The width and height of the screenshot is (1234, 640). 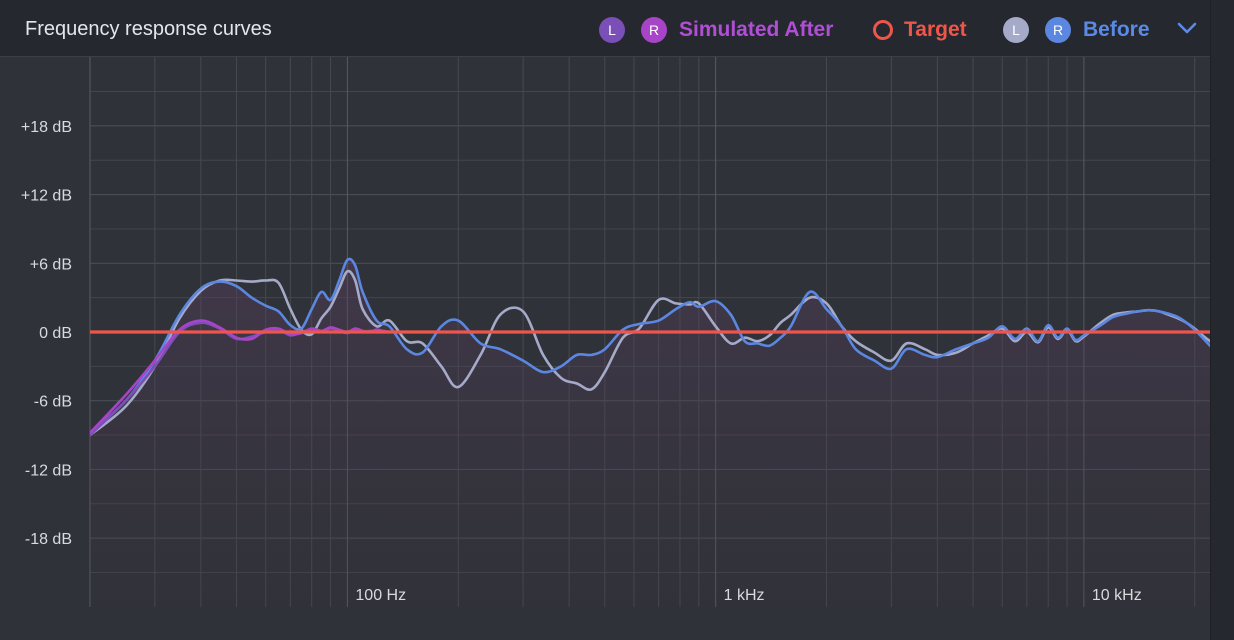 I want to click on legend-after: L R Simulated After, so click(x=716, y=30).